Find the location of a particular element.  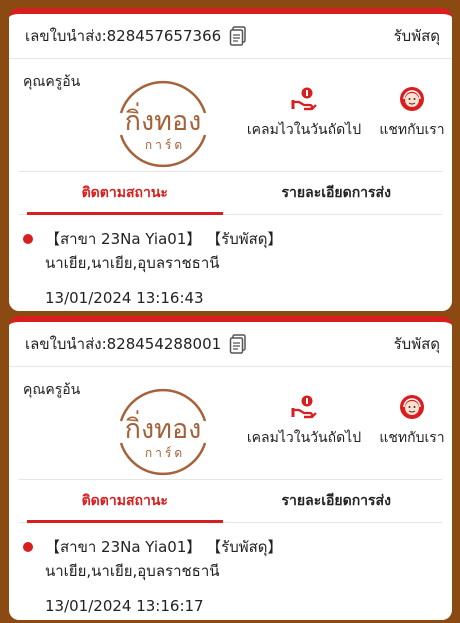

card-header: เลขใบนำส่ง:828454288001 รับพัสดุ is located at coordinates (230, 344).